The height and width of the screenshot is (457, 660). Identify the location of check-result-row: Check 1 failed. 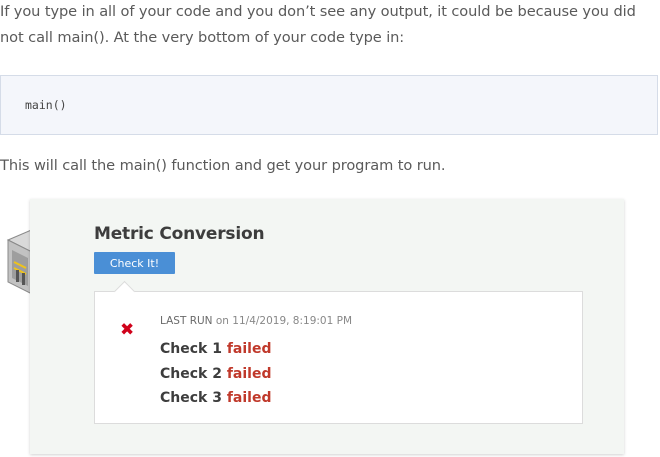
(216, 349).